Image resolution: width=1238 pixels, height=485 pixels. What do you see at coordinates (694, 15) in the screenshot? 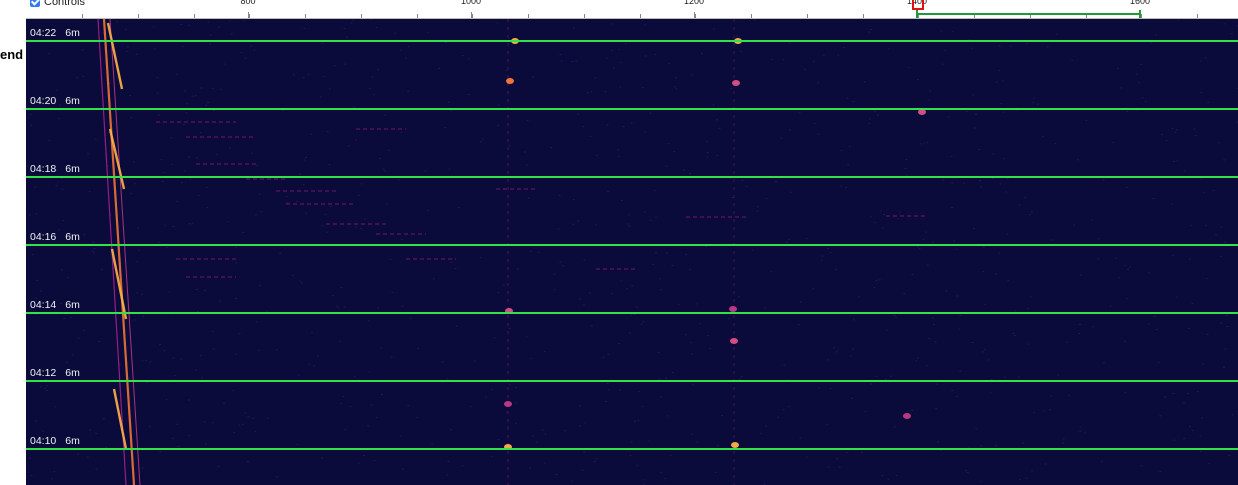
I see `ruler-major-tick` at bounding box center [694, 15].